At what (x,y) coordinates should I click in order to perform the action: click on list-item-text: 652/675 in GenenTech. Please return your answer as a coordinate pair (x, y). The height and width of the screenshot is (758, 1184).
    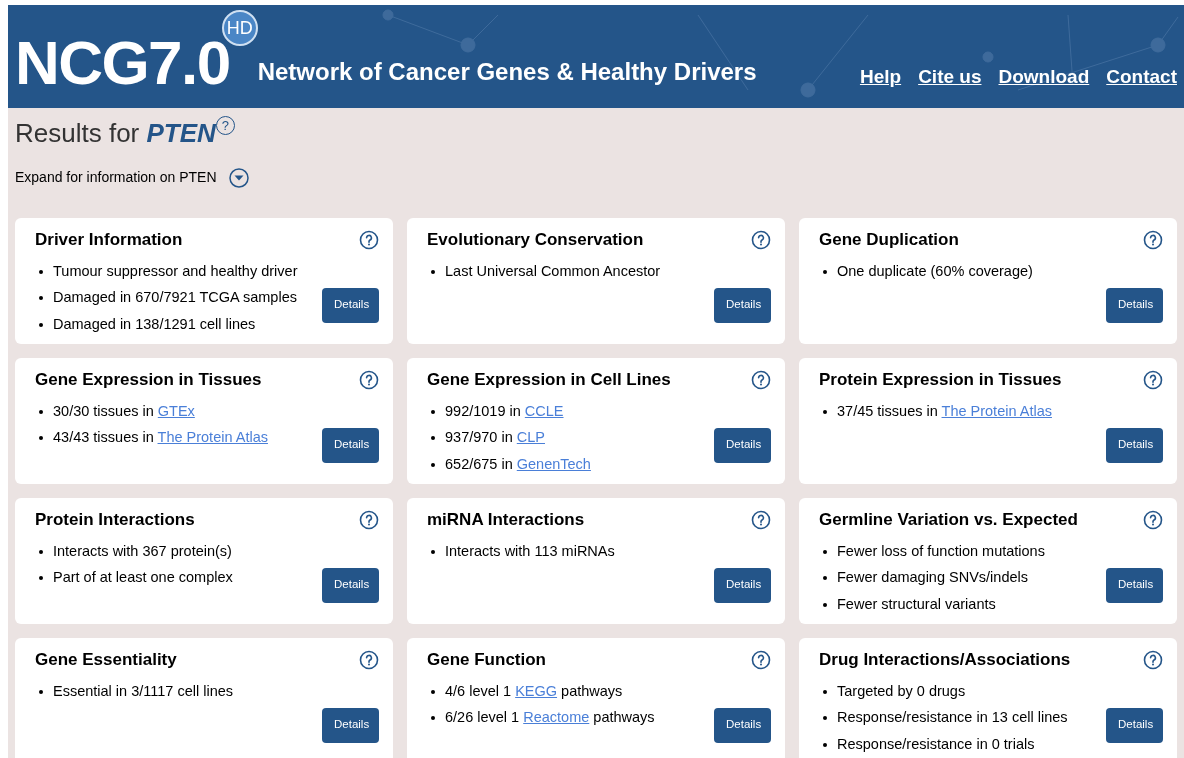
    Looking at the image, I should click on (518, 464).